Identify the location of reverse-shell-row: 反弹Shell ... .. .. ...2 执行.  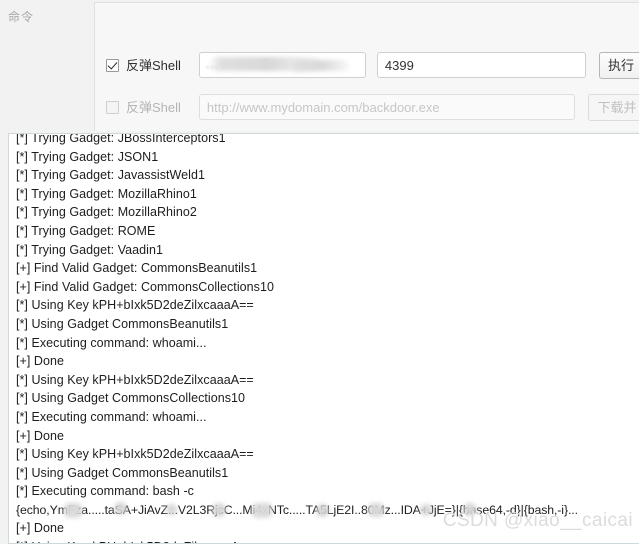
(367, 65).